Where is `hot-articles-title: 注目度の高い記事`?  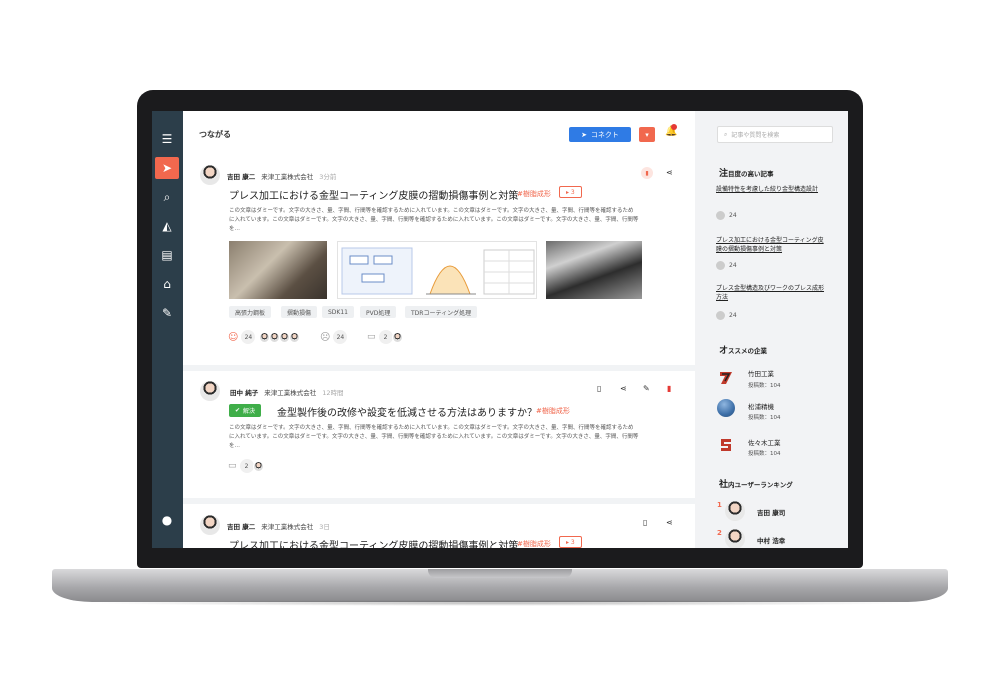
hot-articles-title: 注目度の高い記事 is located at coordinates (746, 172).